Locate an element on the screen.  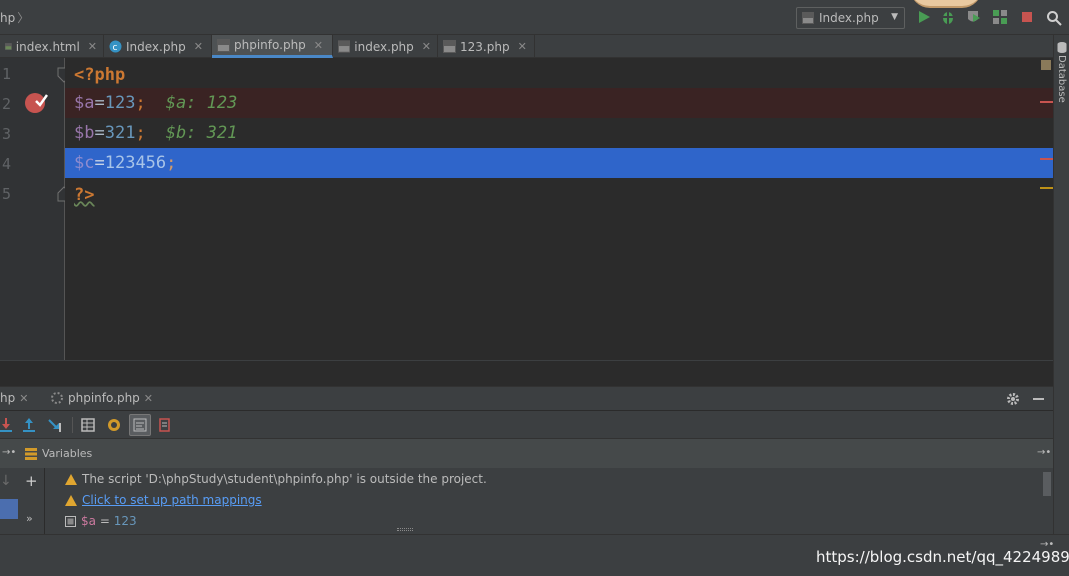
tab-index-php-class: c Index.php ✕ is located at coordinates (158, 46).